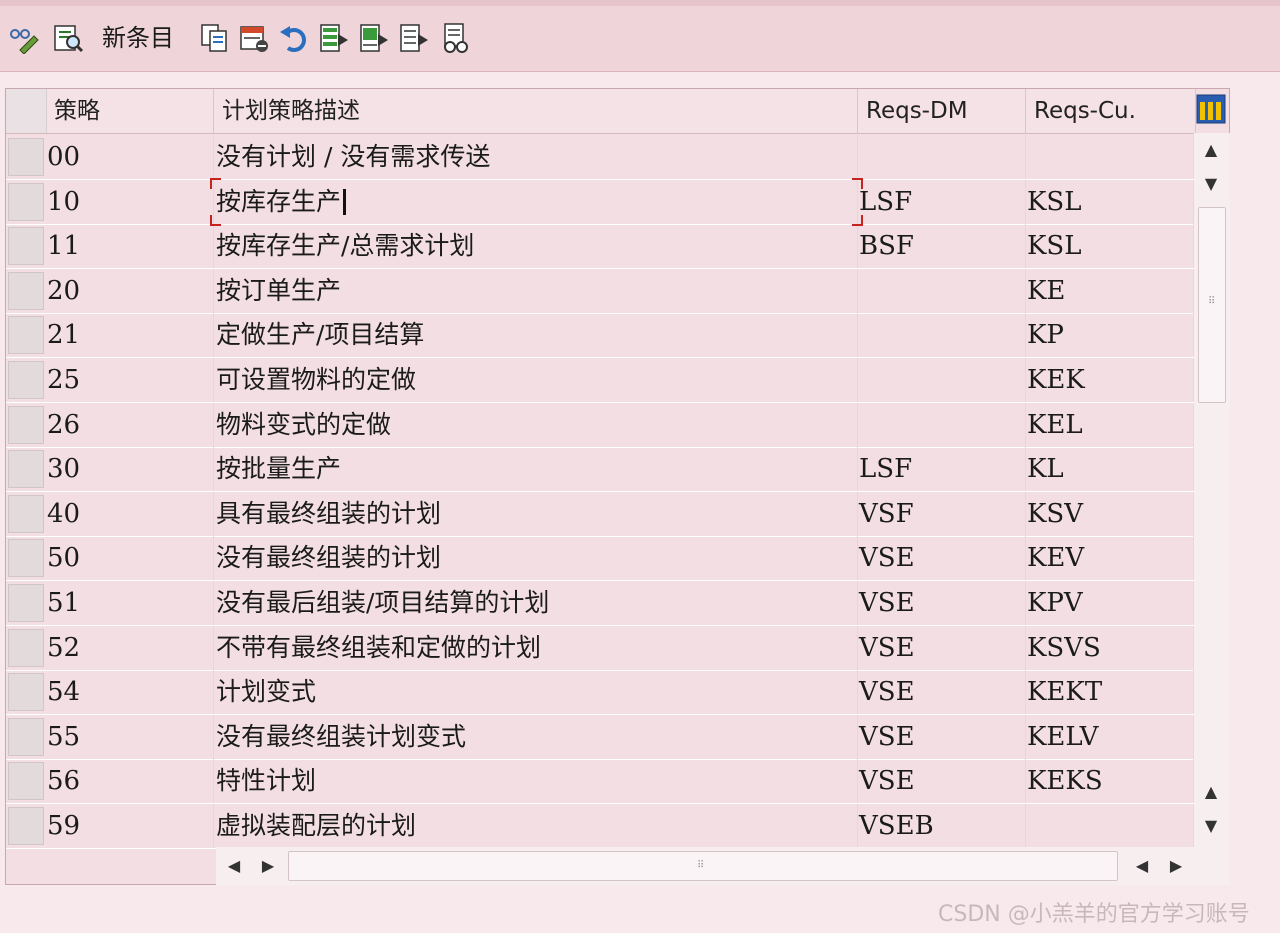 The image size is (1280, 933). Describe the element at coordinates (1211, 150) in the screenshot. I see `scroll-up-icon: ▲` at that location.